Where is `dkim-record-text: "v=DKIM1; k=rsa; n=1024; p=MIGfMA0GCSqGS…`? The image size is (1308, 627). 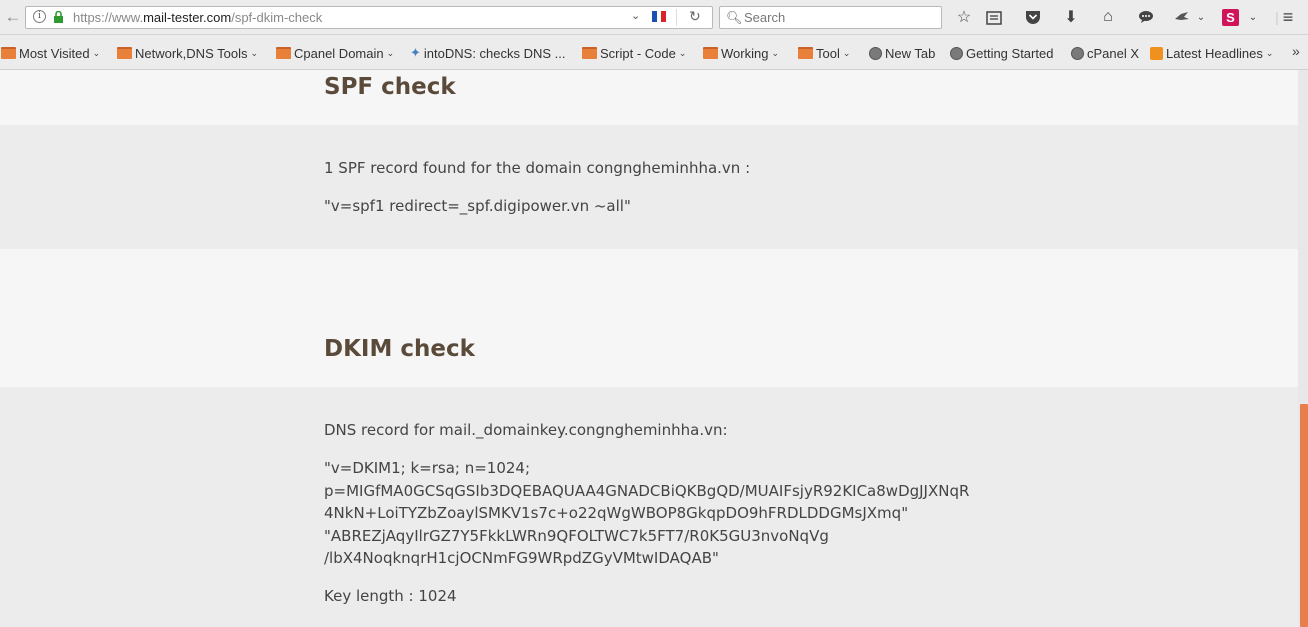 dkim-record-text: "v=DKIM1; k=rsa; n=1024; p=MIGfMA0GCSqGS… is located at coordinates (646, 513).